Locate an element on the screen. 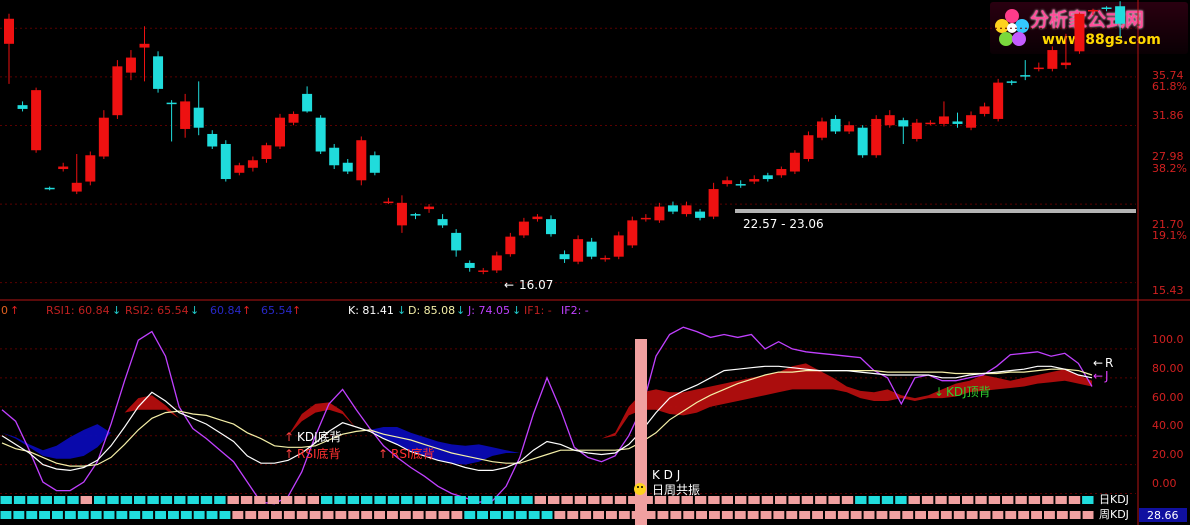  readout-arrow-6: ↓ is located at coordinates (401, 310).